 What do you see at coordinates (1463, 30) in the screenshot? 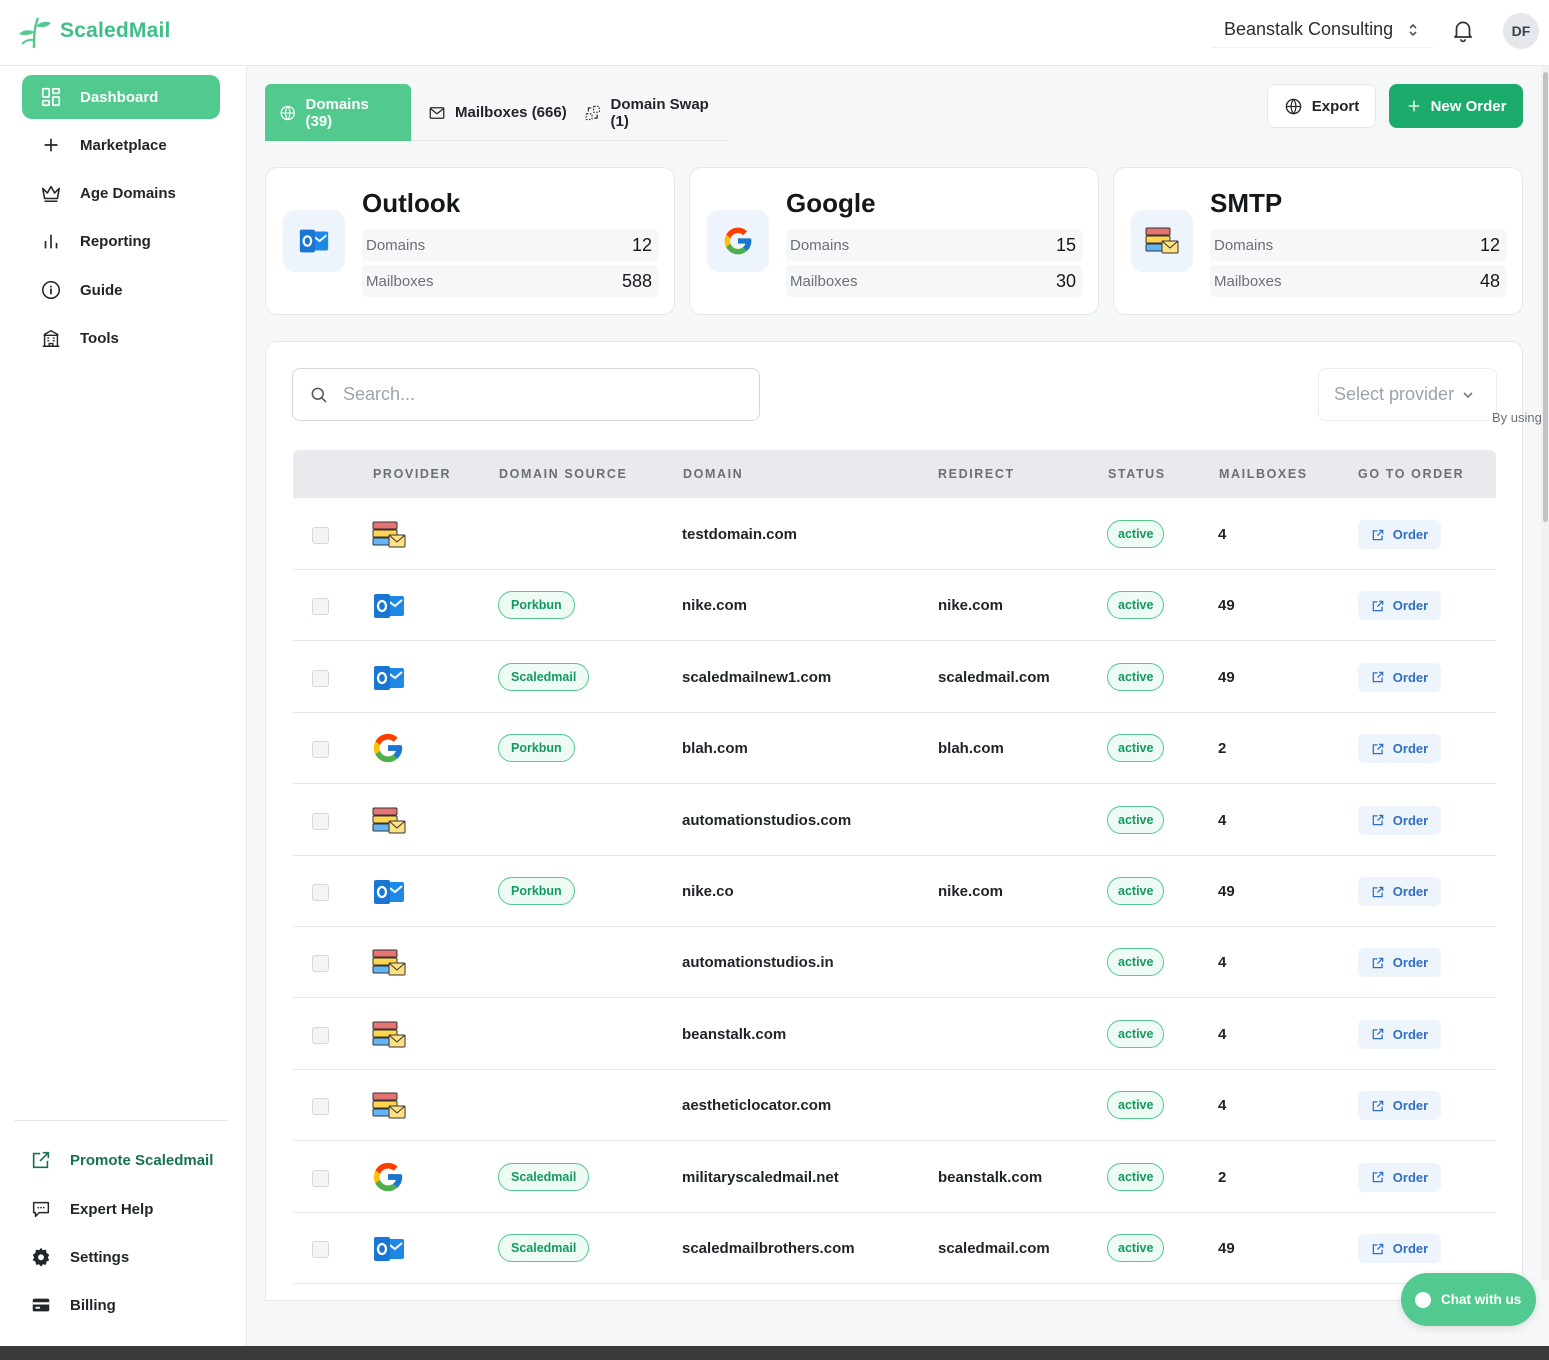
I see `notification-bell-icon` at bounding box center [1463, 30].